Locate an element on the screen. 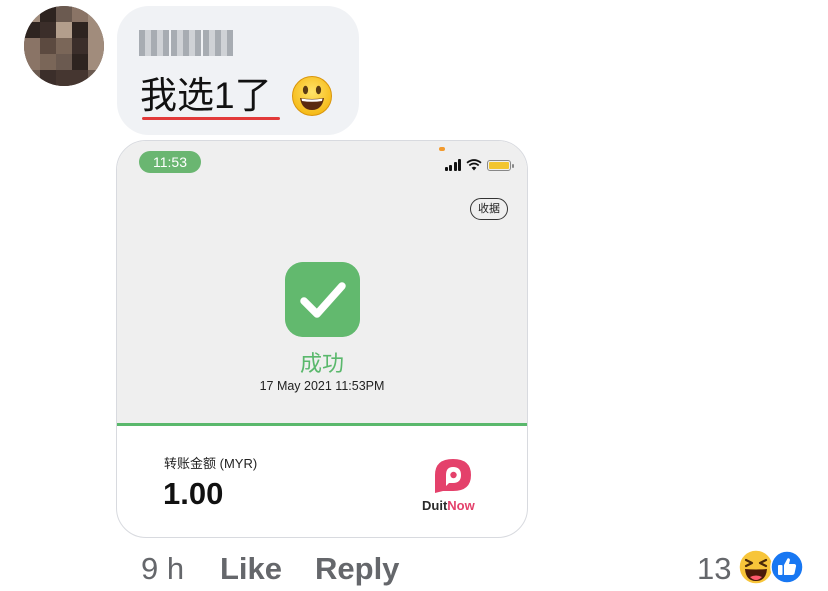 The image size is (828, 591). spellcheck-underline is located at coordinates (211, 118).